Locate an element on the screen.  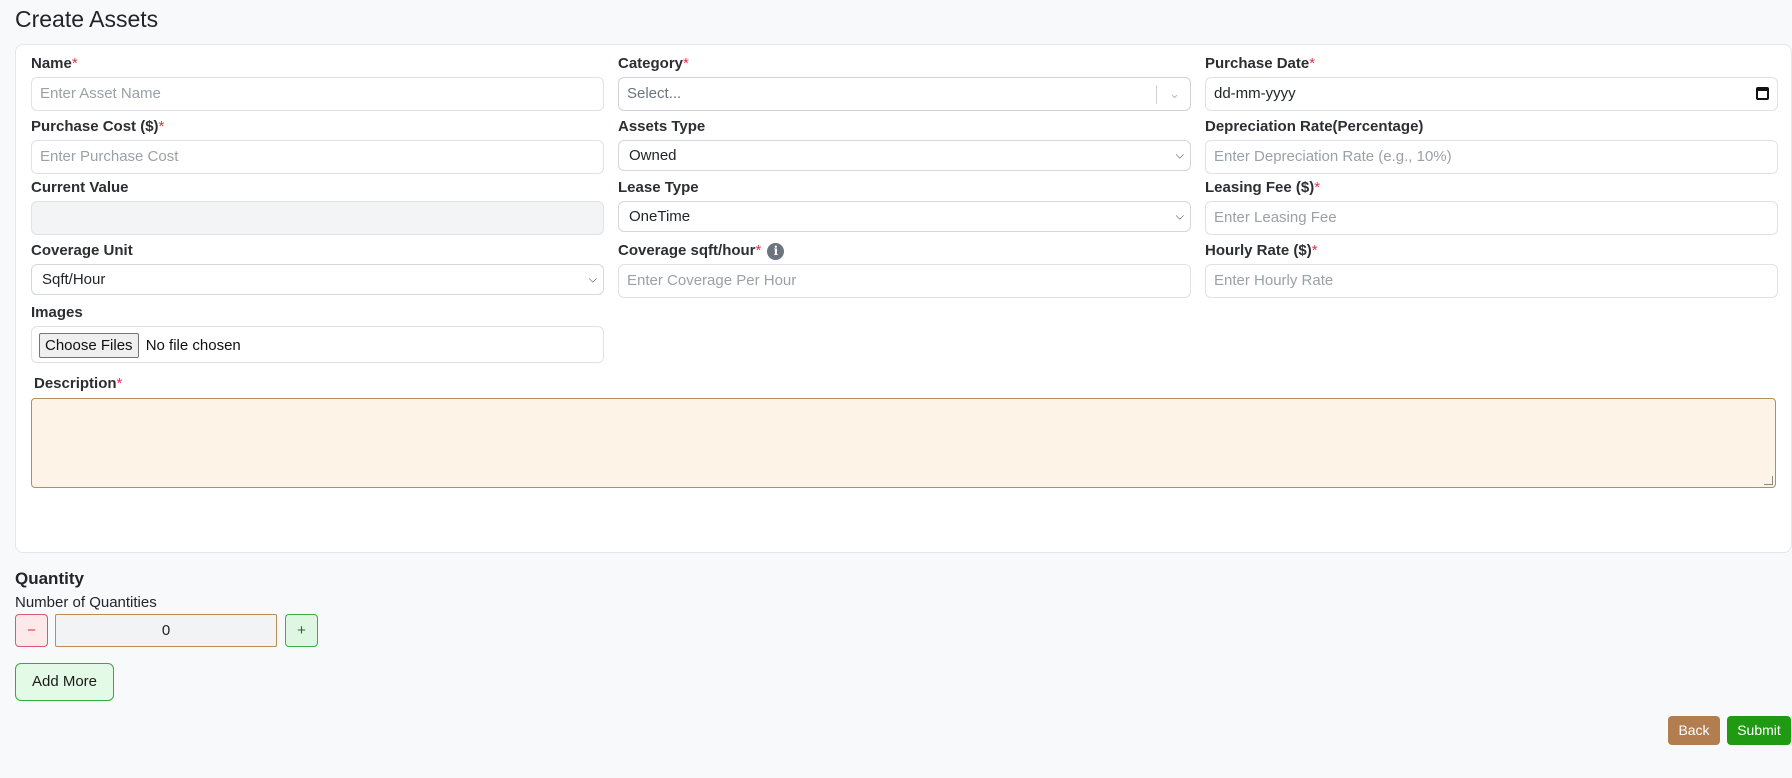
purchase-date-input: dd-mm-yyyy is located at coordinates (1491, 94).